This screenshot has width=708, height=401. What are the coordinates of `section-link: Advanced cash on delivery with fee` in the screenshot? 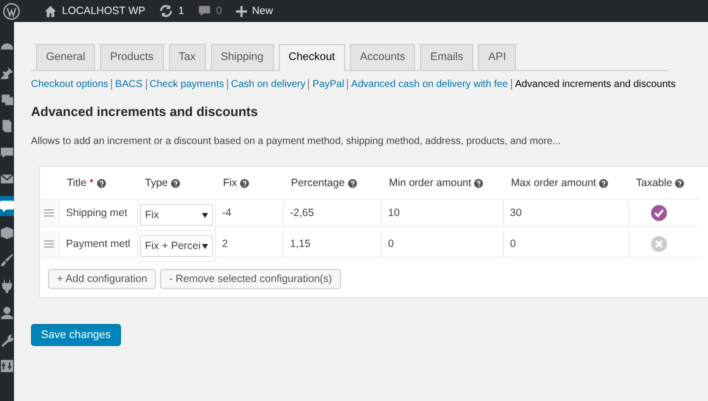 It's located at (427, 84).